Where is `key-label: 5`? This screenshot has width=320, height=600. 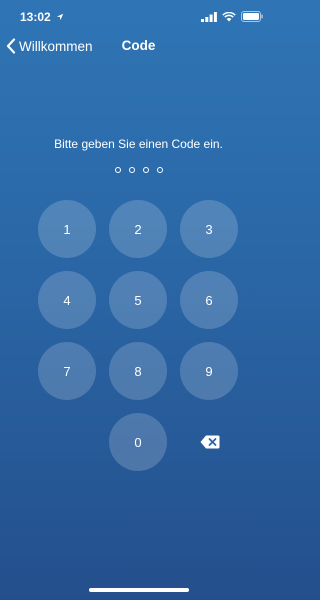 key-label: 5 is located at coordinates (138, 300).